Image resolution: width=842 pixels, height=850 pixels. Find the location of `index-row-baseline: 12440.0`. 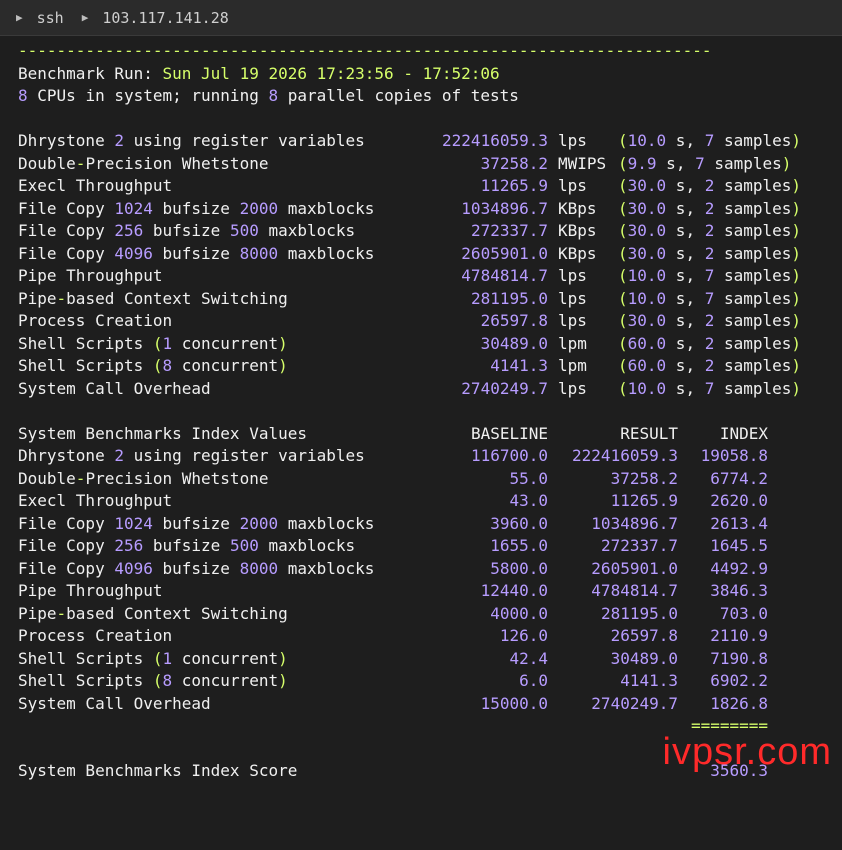

index-row-baseline: 12440.0 is located at coordinates (514, 590).